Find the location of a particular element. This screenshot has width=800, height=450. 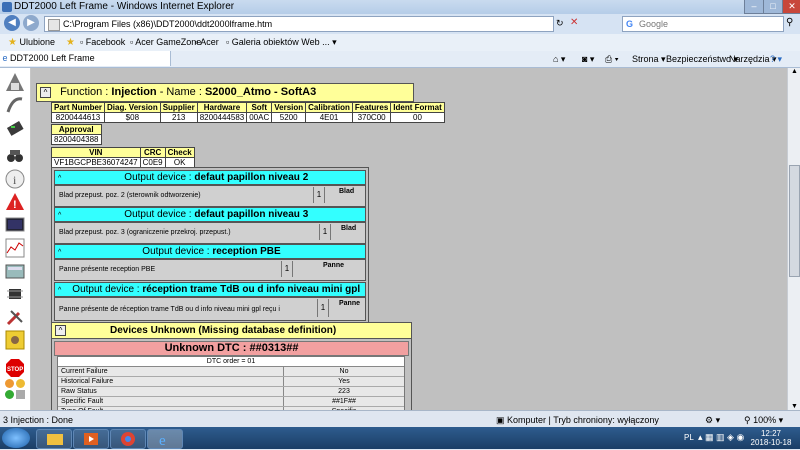

small-green-icon is located at coordinates (9, 394).